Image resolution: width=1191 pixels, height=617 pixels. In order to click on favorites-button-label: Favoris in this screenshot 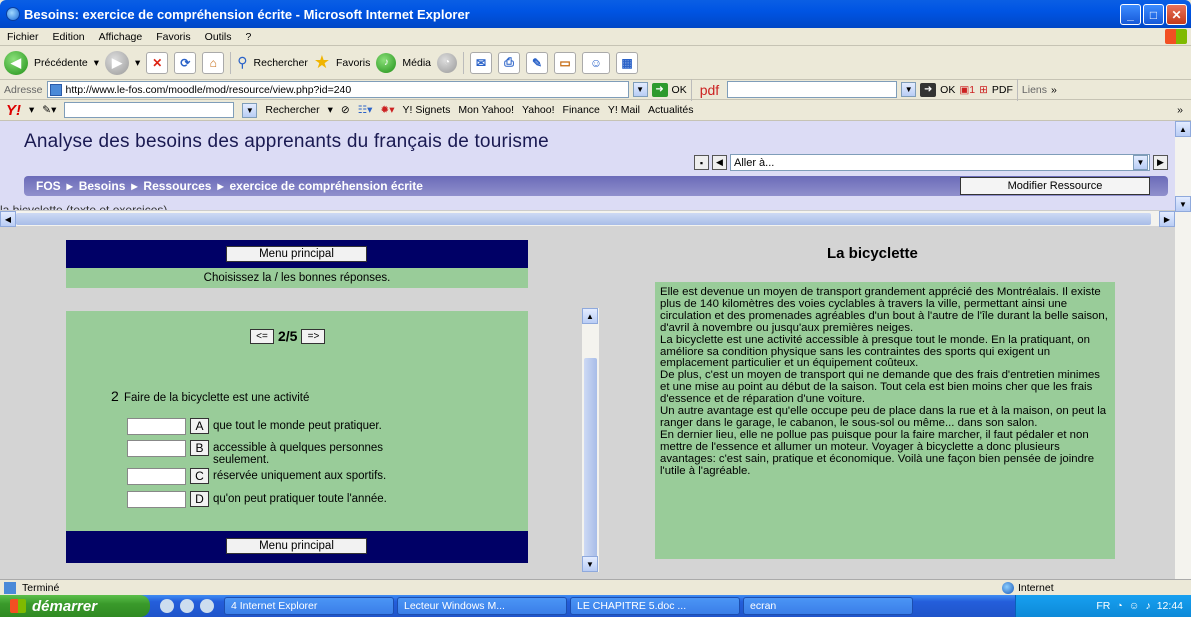, I will do `click(353, 63)`.